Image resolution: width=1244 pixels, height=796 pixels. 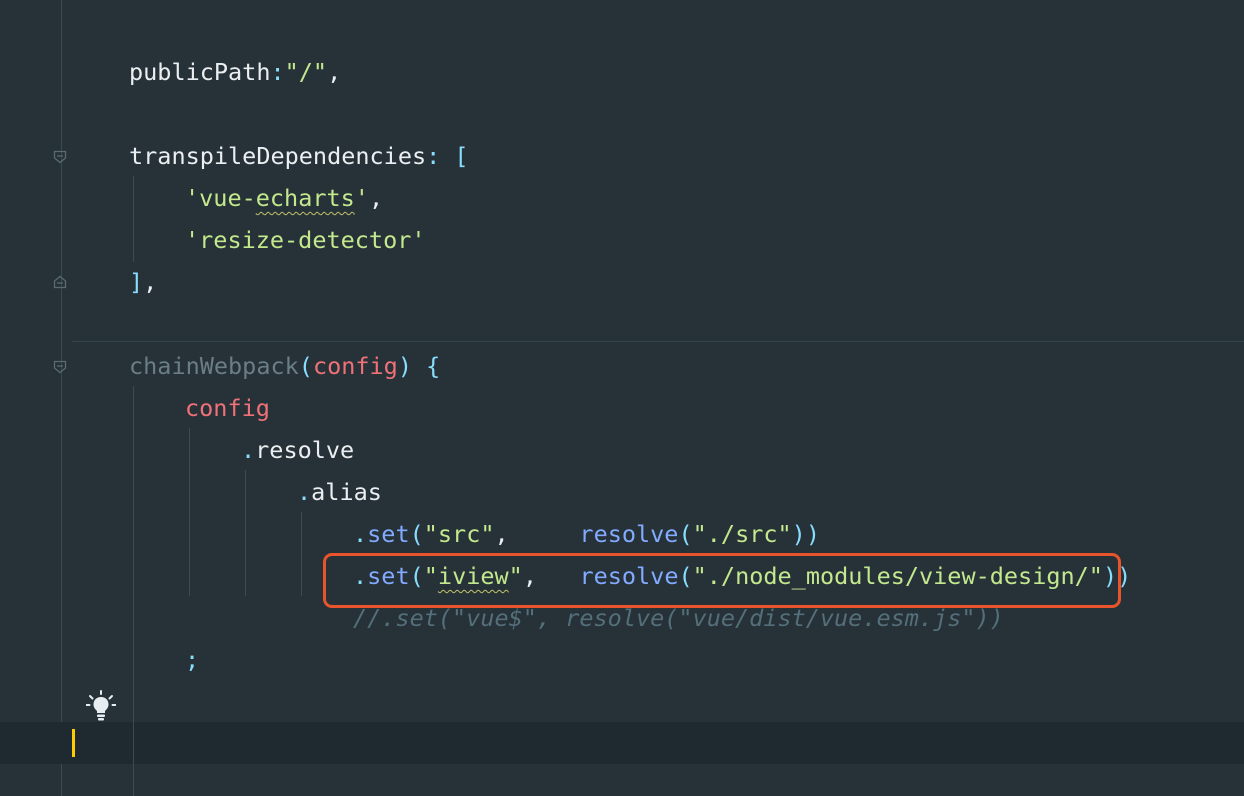 What do you see at coordinates (73, 743) in the screenshot?
I see `text-caret` at bounding box center [73, 743].